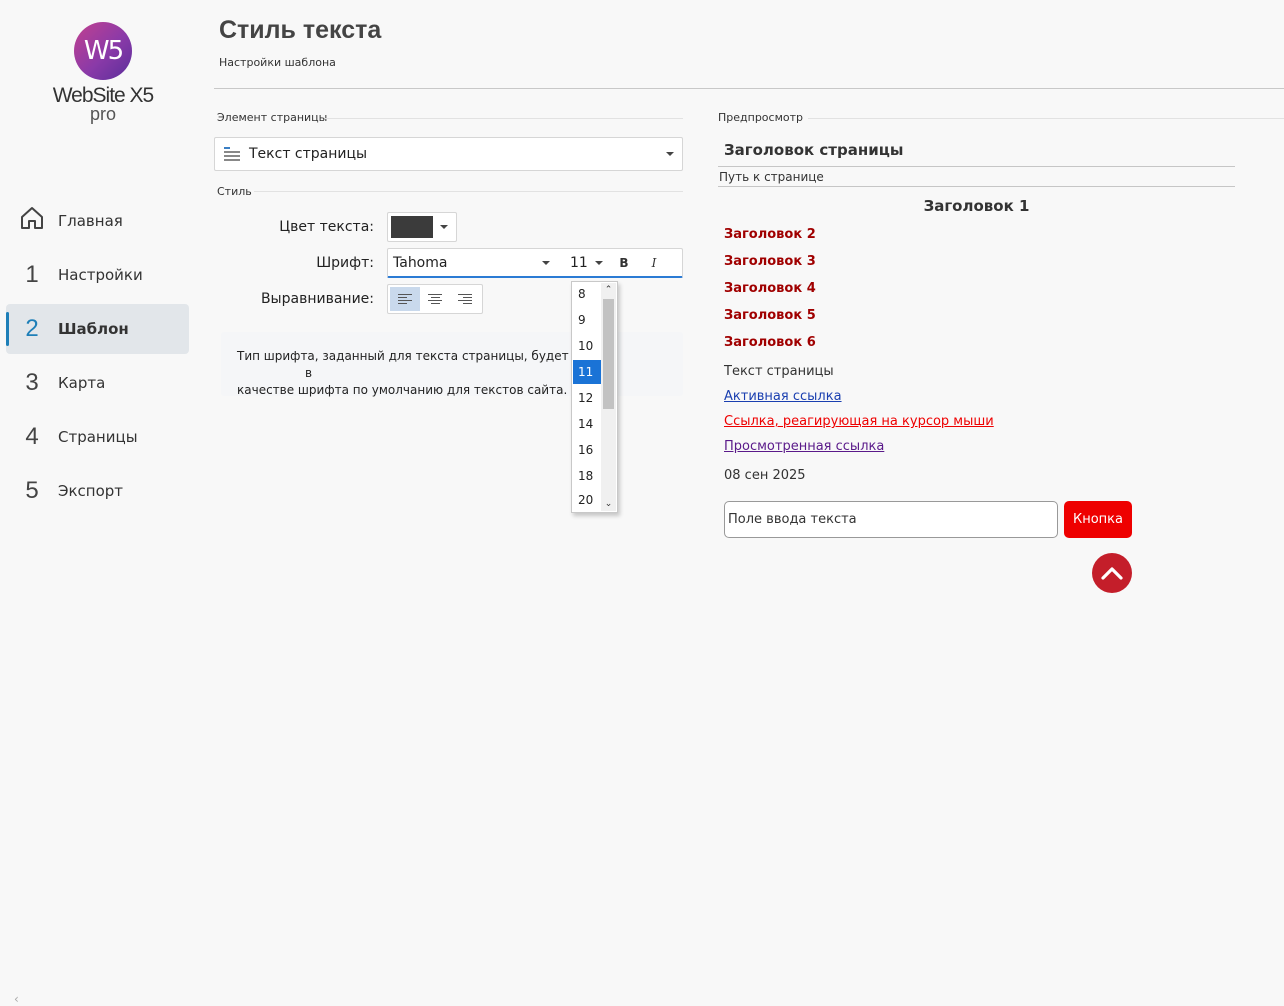 This screenshot has width=1284, height=1006. What do you see at coordinates (587, 450) in the screenshot?
I see `font-size-option: 16` at bounding box center [587, 450].